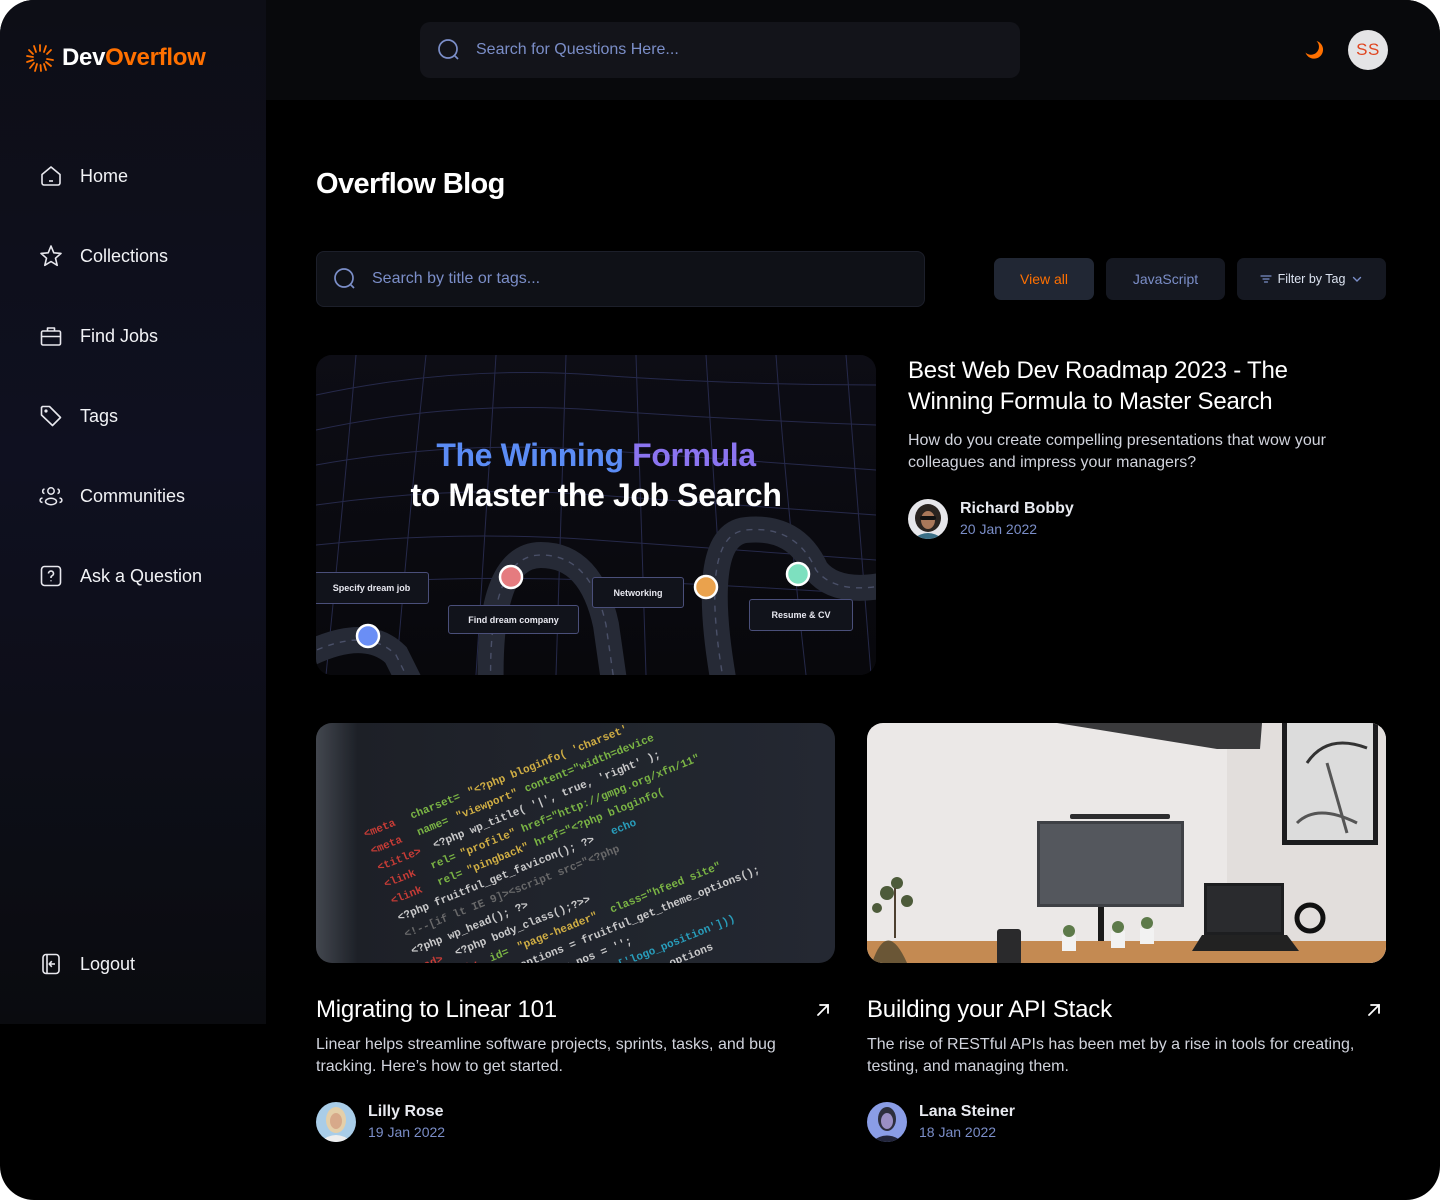 This screenshot has width=1440, height=1200. Describe the element at coordinates (1128, 519) in the screenshot. I see `featured-post-author: Richard Bobby 20 Jan 2022` at that location.